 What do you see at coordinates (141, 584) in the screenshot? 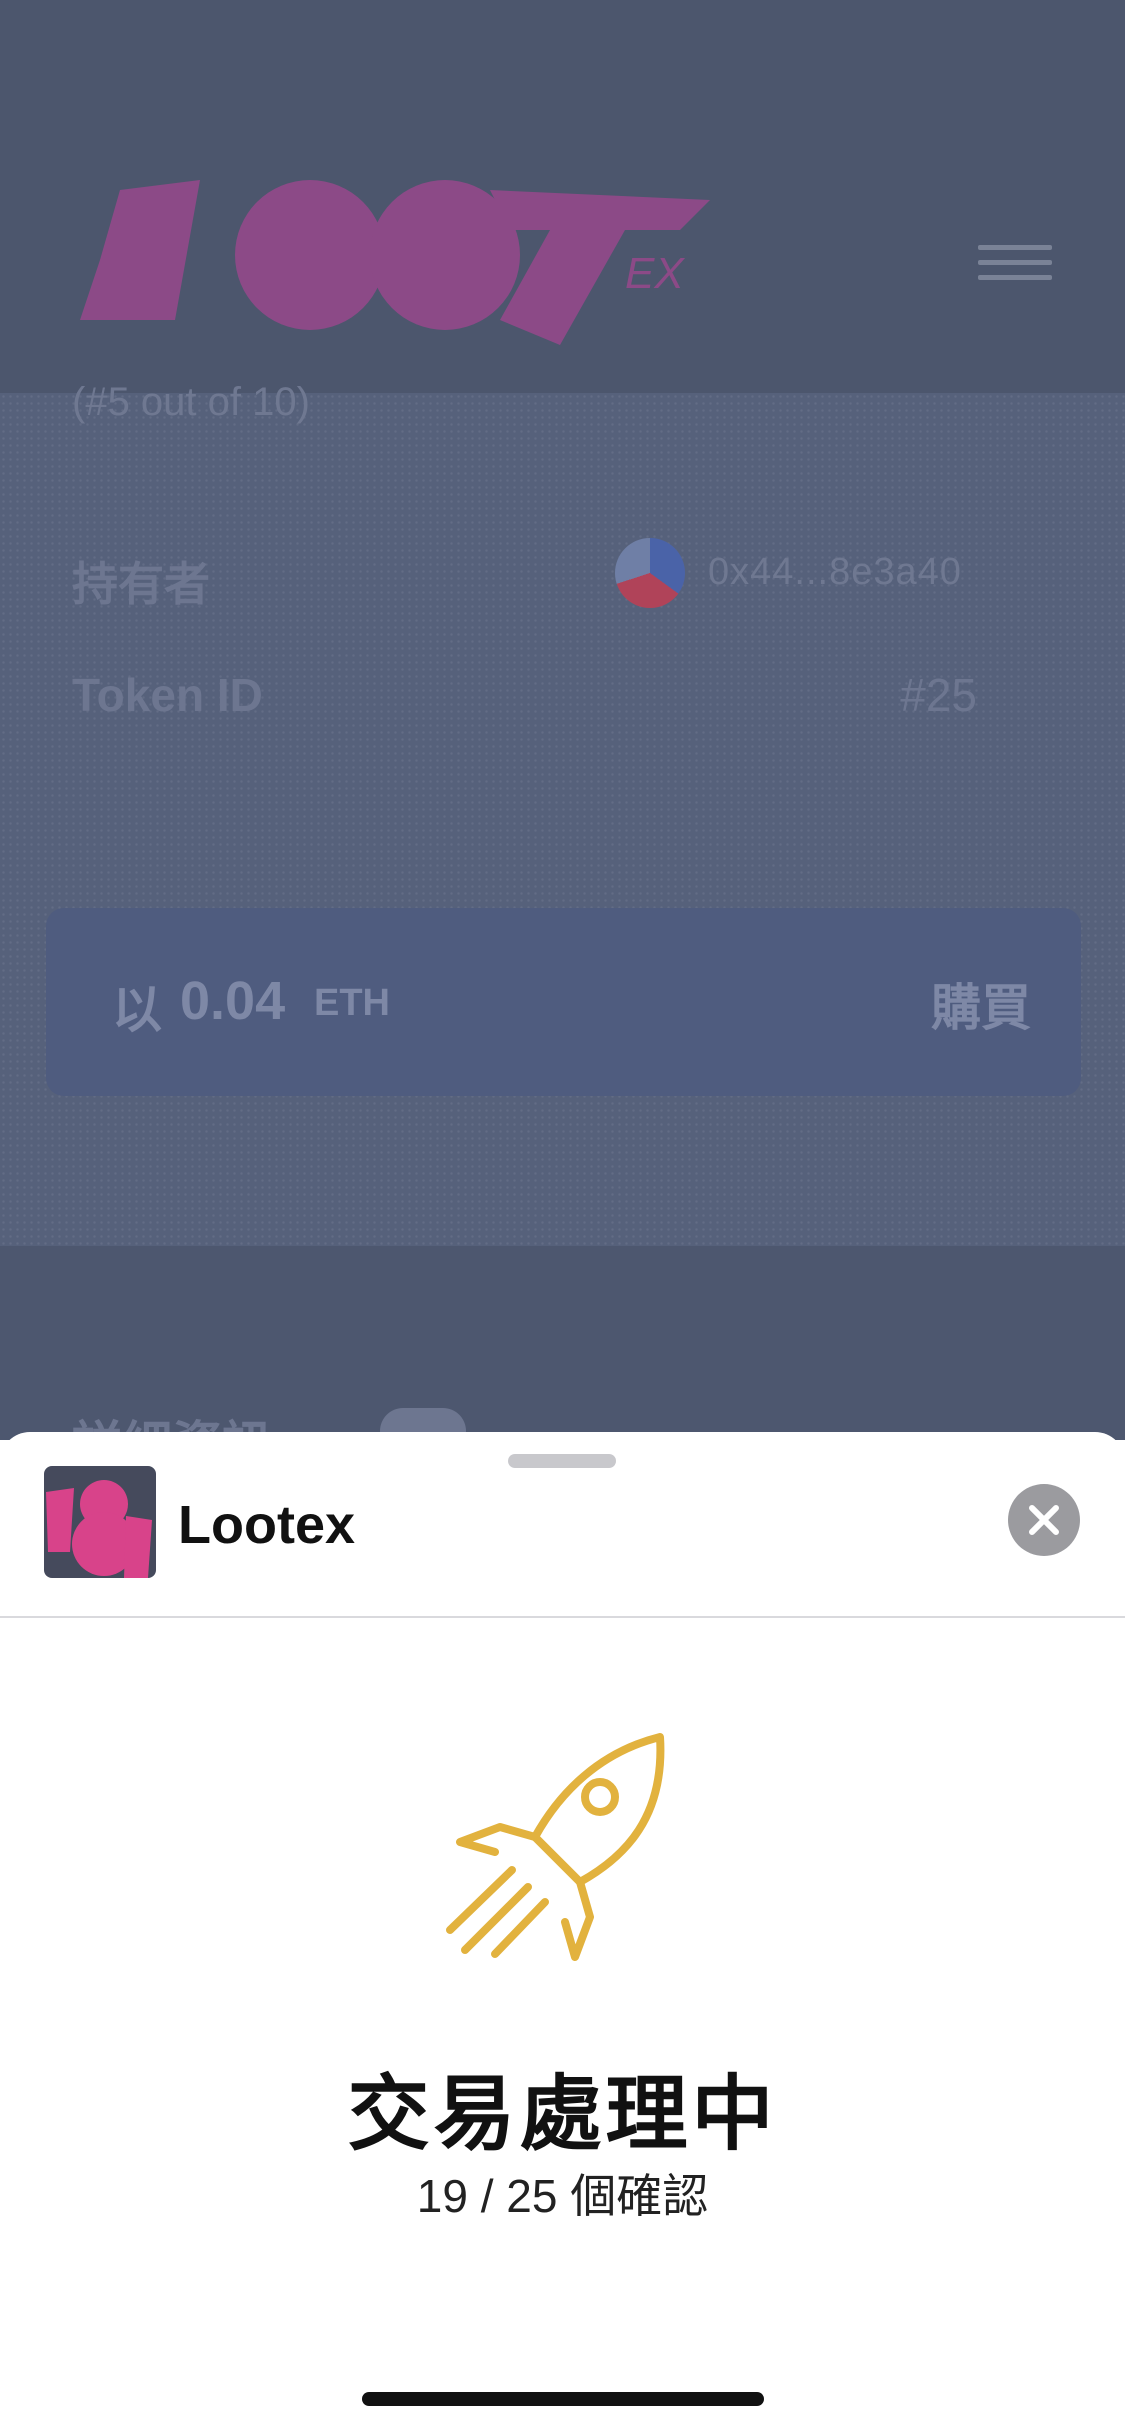
I see `owner-label: 持有者` at bounding box center [141, 584].